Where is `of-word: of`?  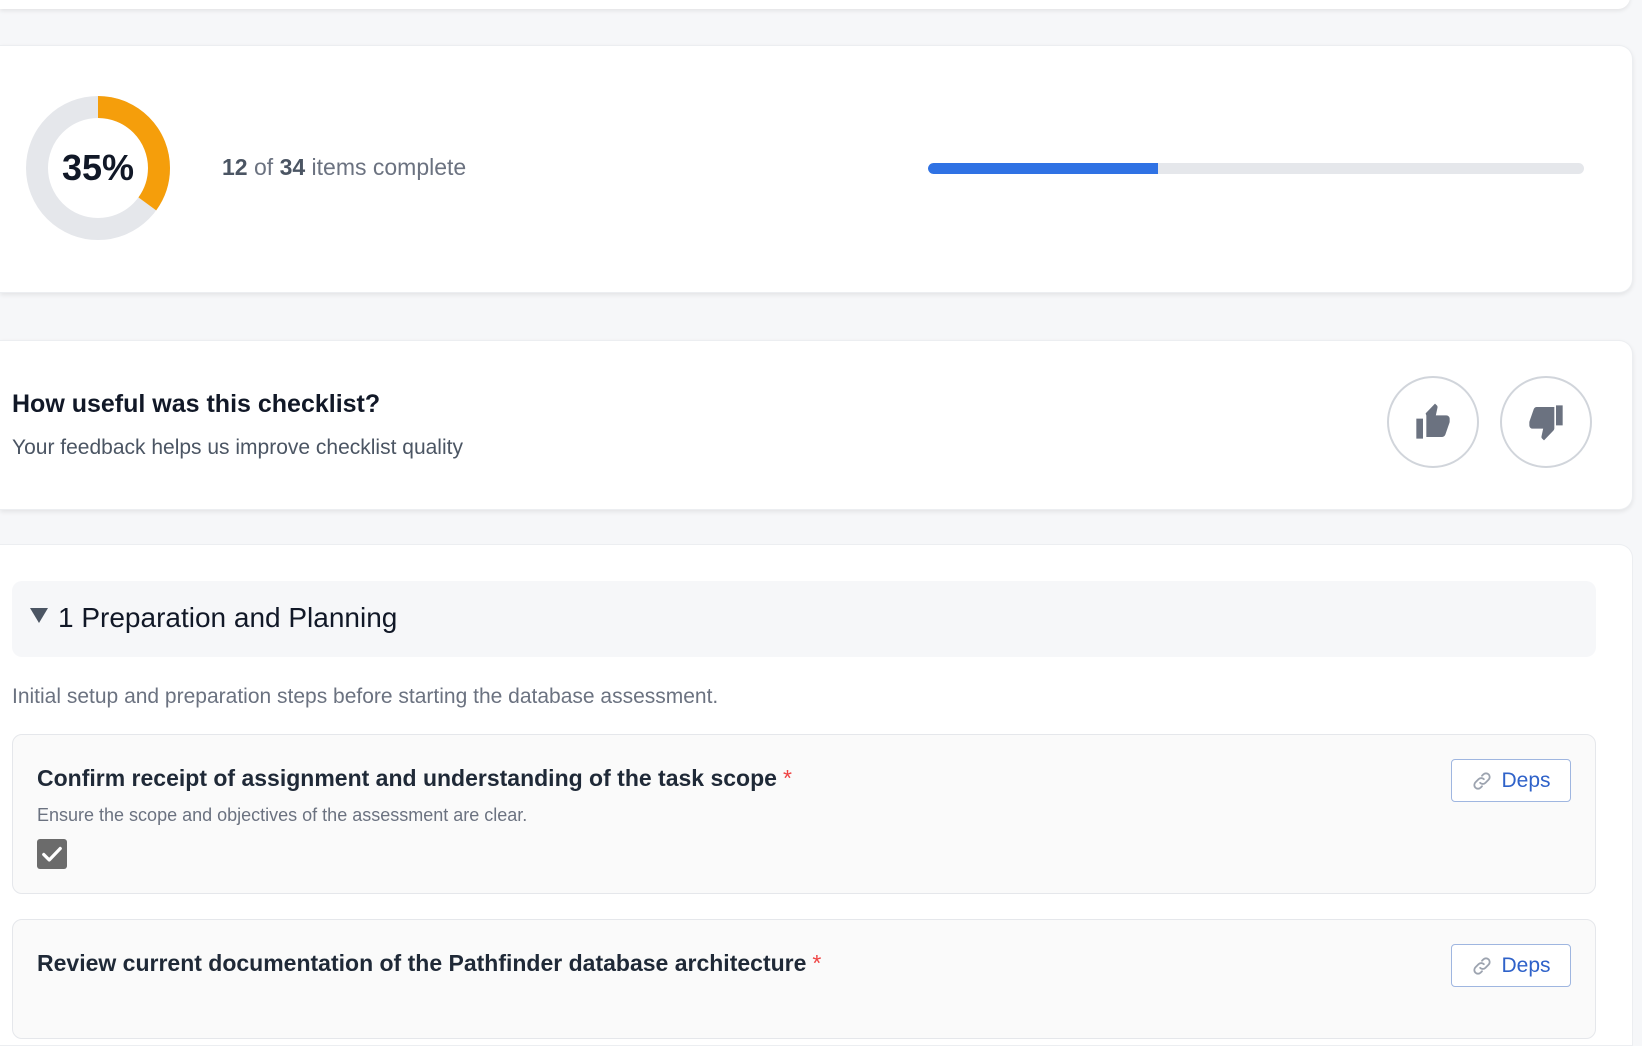
of-word: of is located at coordinates (263, 167).